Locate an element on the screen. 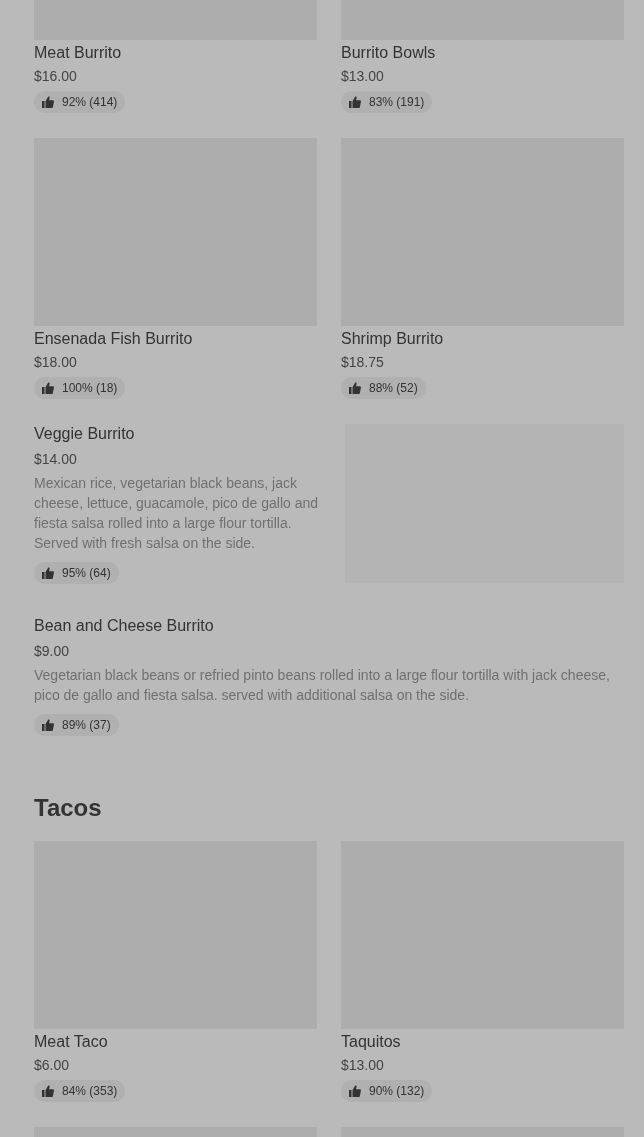  item-price: $6.00 is located at coordinates (52, 1065).